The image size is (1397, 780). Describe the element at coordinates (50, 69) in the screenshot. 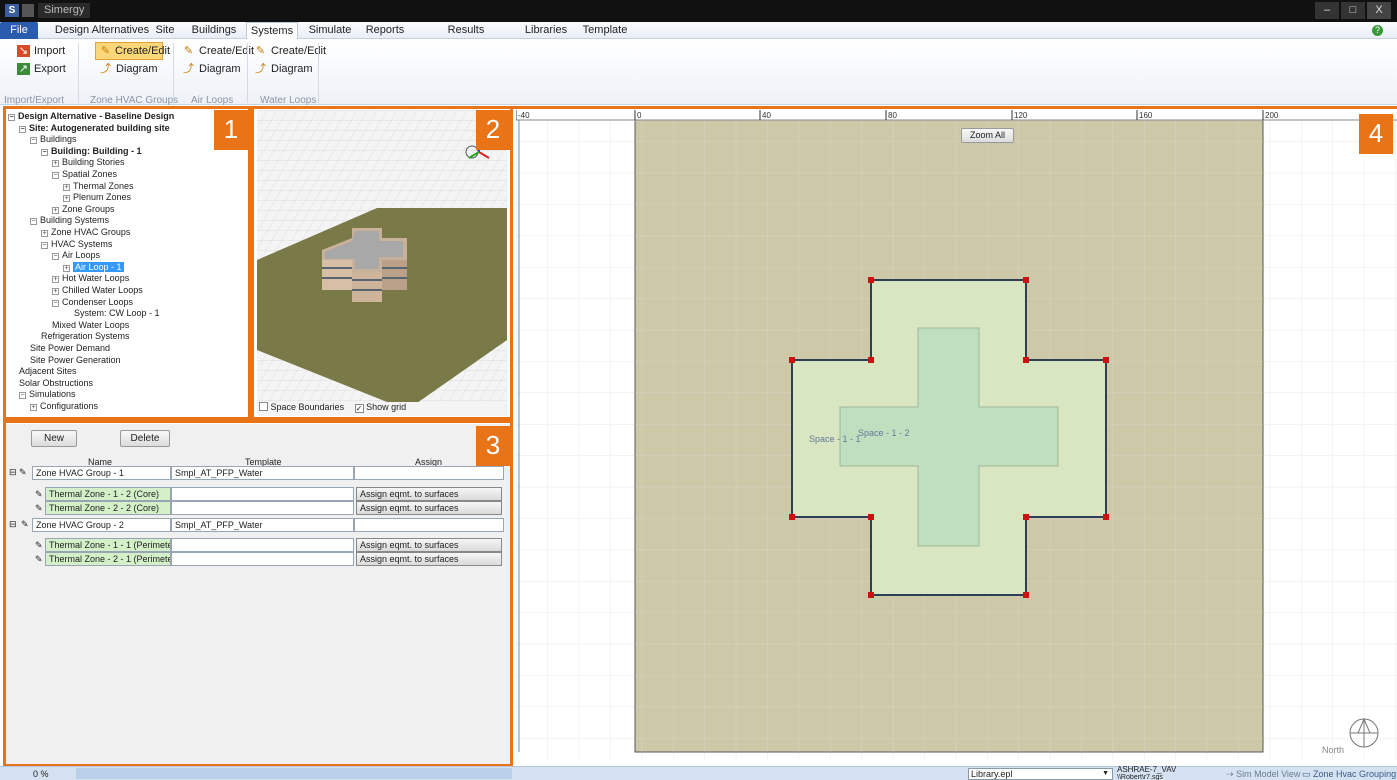

I see `export-label: Export` at that location.